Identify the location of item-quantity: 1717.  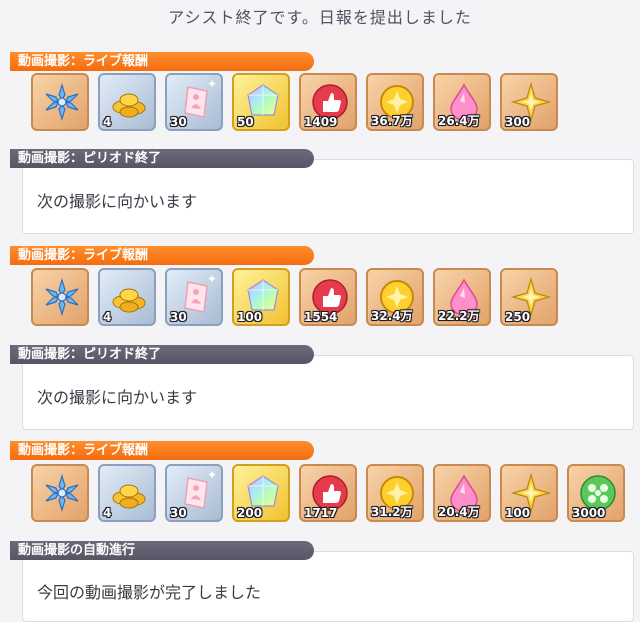
(321, 513).